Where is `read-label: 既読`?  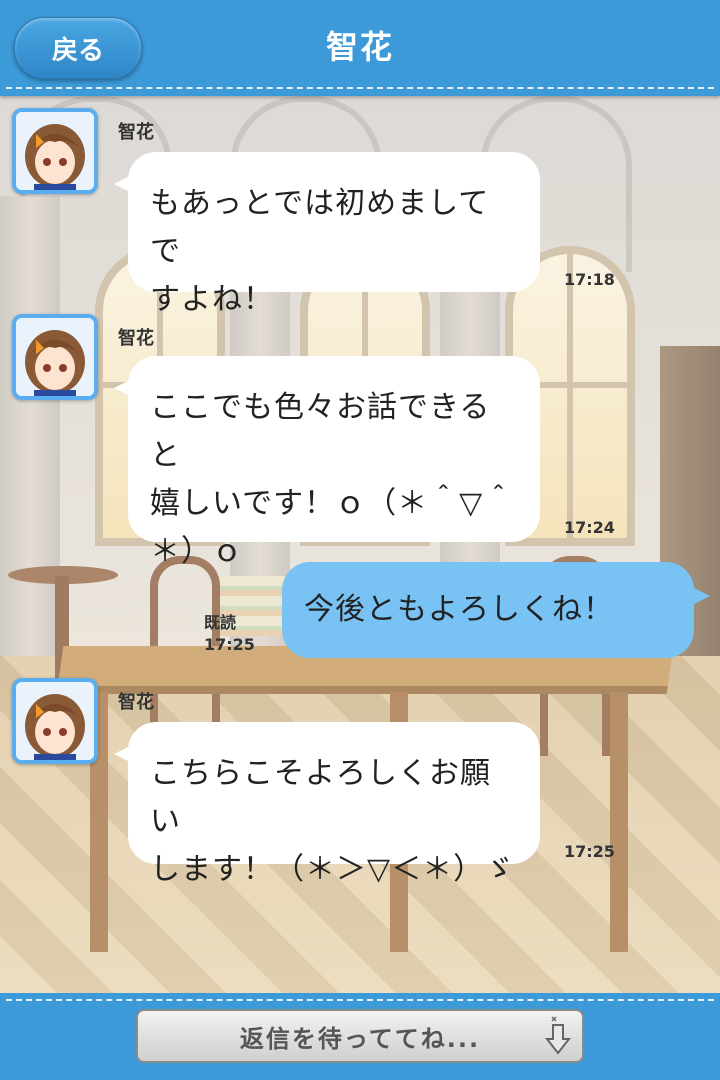
read-label: 既読 is located at coordinates (220, 622).